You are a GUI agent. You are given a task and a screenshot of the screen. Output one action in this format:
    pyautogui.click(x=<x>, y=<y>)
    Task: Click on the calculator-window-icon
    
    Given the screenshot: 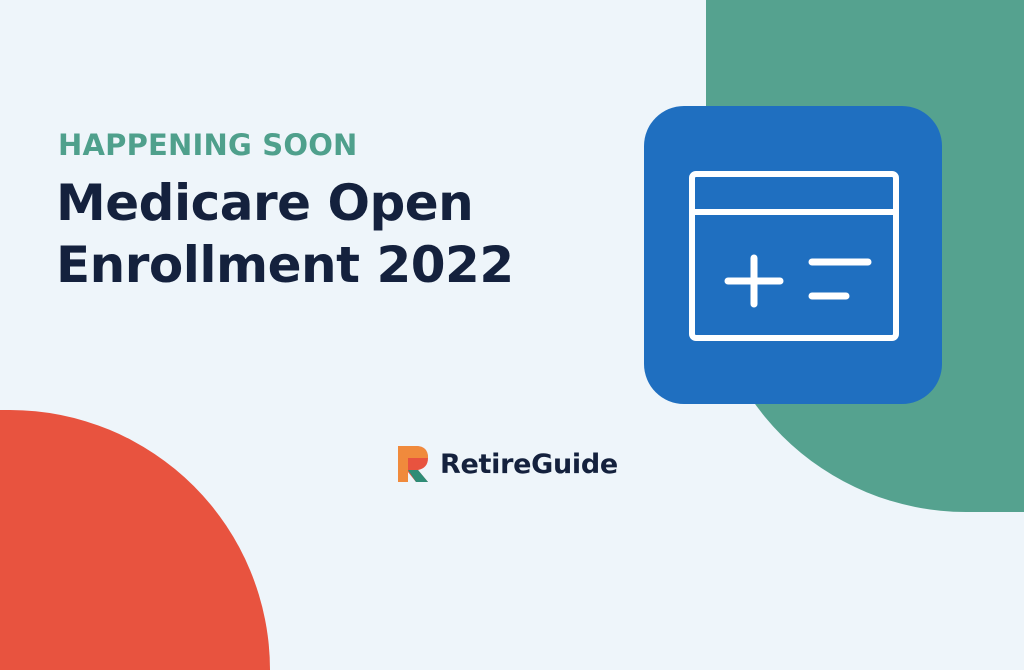 What is the action you would take?
    pyautogui.click(x=793, y=255)
    